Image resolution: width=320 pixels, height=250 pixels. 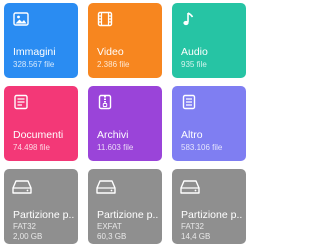 I want to click on tile-count: 583.106 file, so click(x=202, y=147).